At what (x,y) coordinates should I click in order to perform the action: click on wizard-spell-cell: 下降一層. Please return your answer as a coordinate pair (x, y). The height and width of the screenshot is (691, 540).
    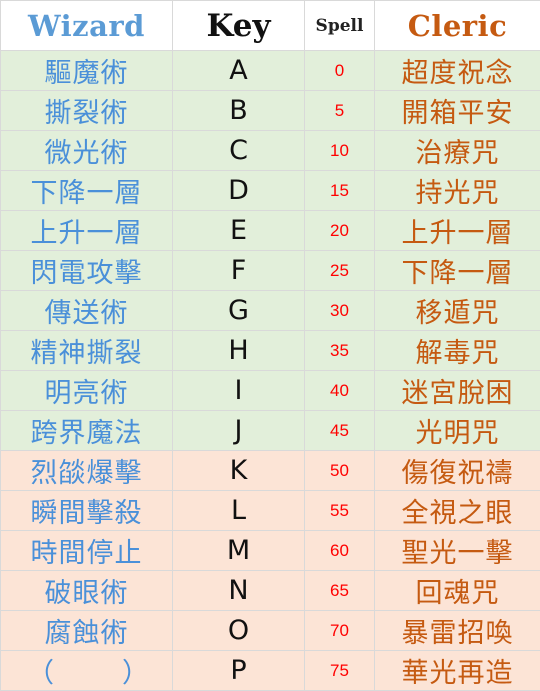
    Looking at the image, I should click on (87, 191).